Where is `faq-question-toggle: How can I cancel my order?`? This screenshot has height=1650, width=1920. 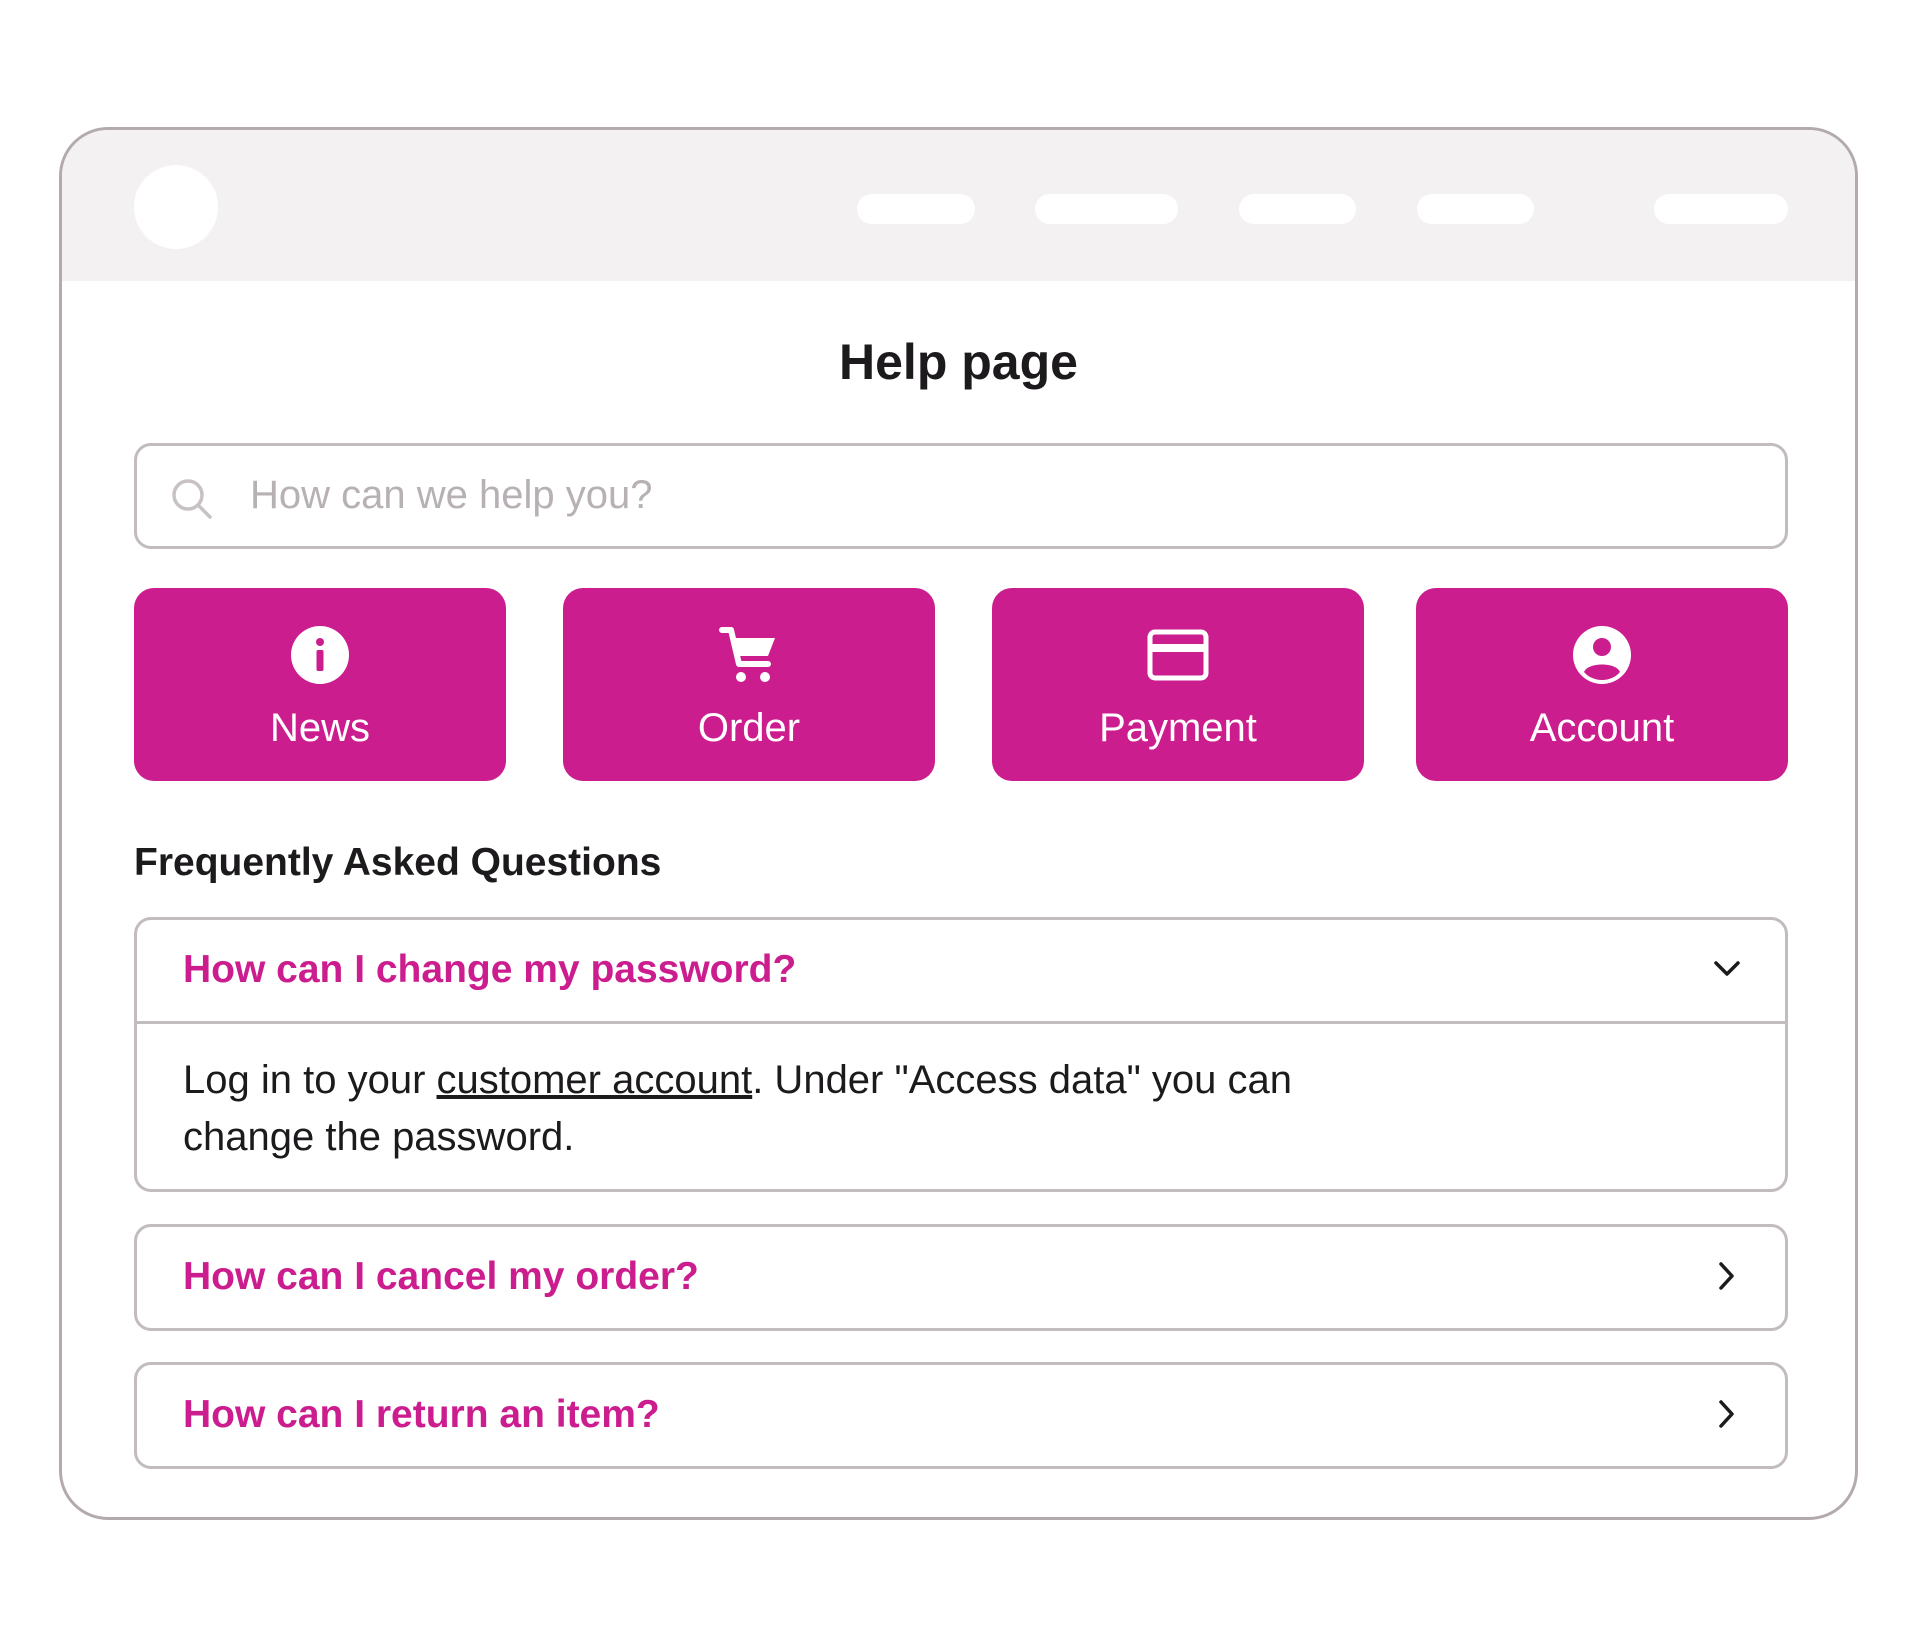
faq-question-toggle: How can I cancel my order? is located at coordinates (961, 1277).